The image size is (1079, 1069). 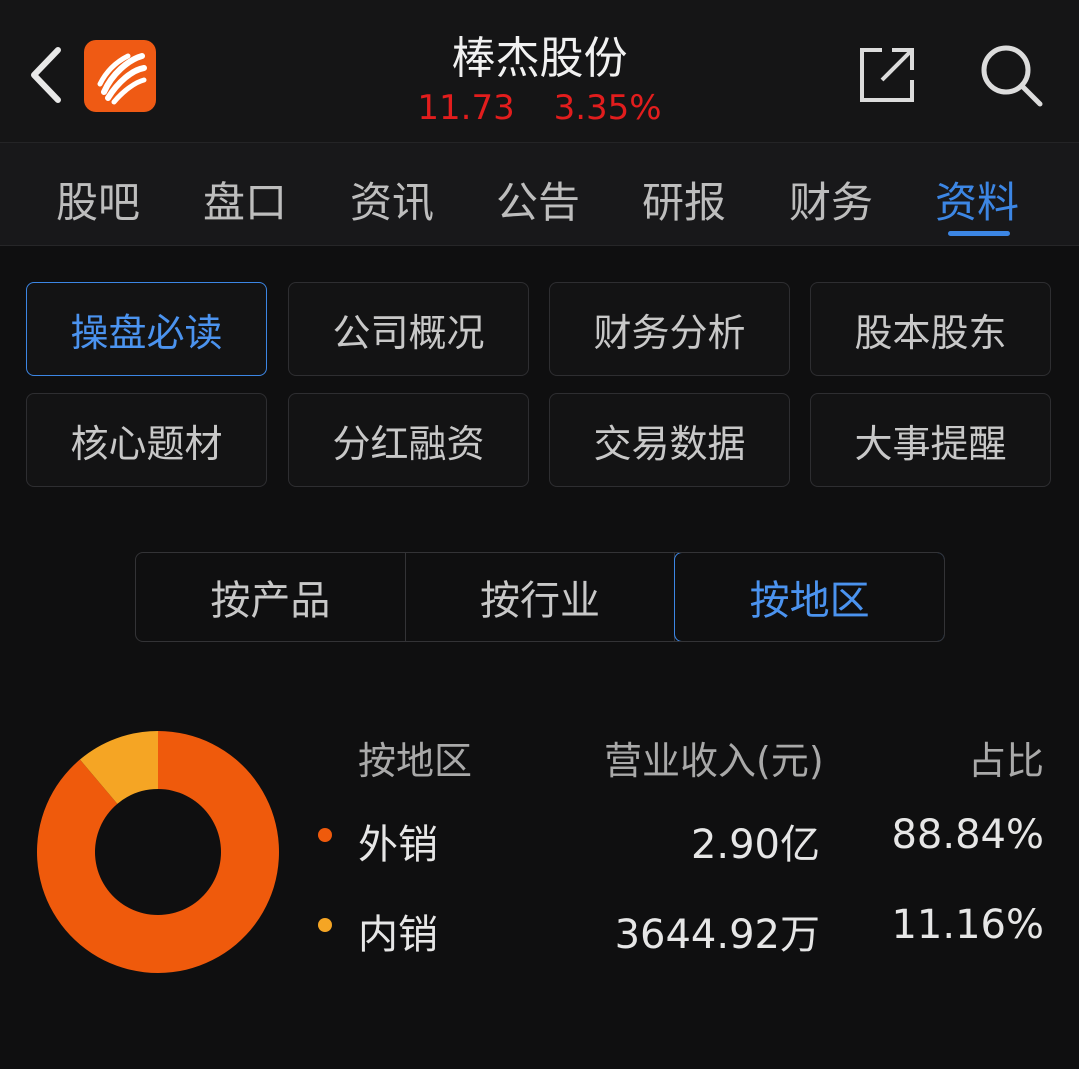 What do you see at coordinates (714, 761) in the screenshot?
I see `header-revenue: 营业收入(元)` at bounding box center [714, 761].